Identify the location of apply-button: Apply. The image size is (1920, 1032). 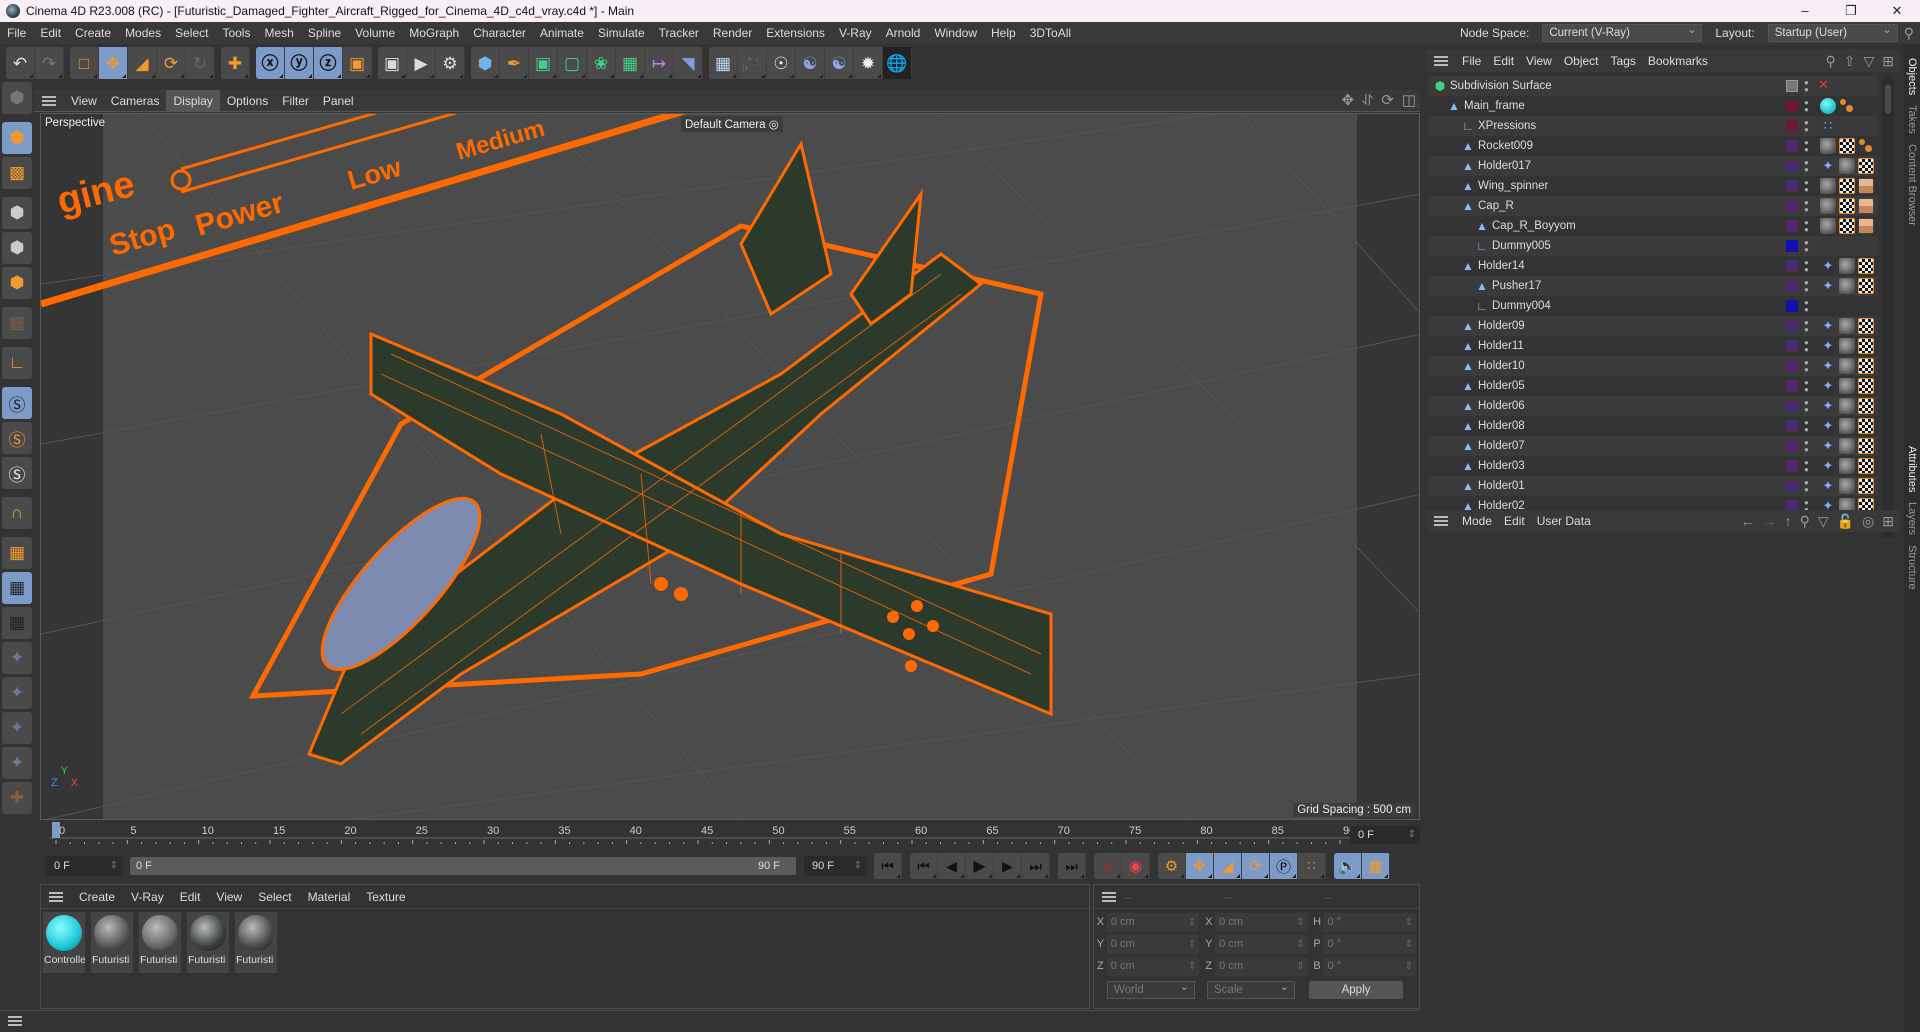
(1356, 990).